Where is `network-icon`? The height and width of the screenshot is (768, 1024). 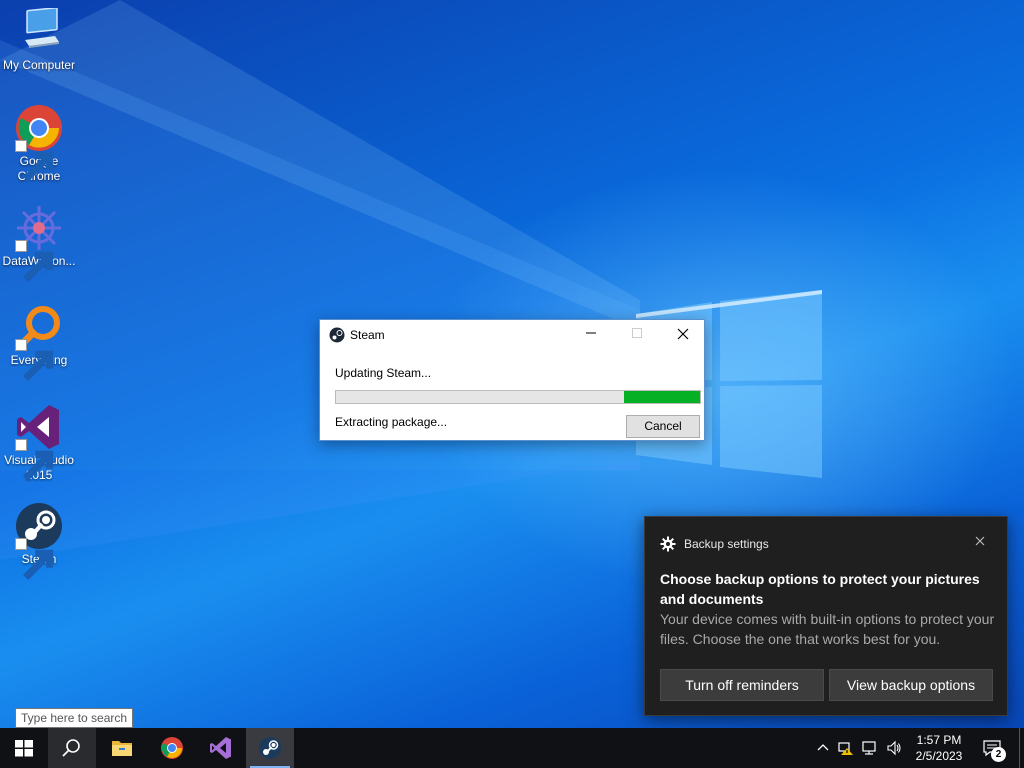 network-icon is located at coordinates (869, 748).